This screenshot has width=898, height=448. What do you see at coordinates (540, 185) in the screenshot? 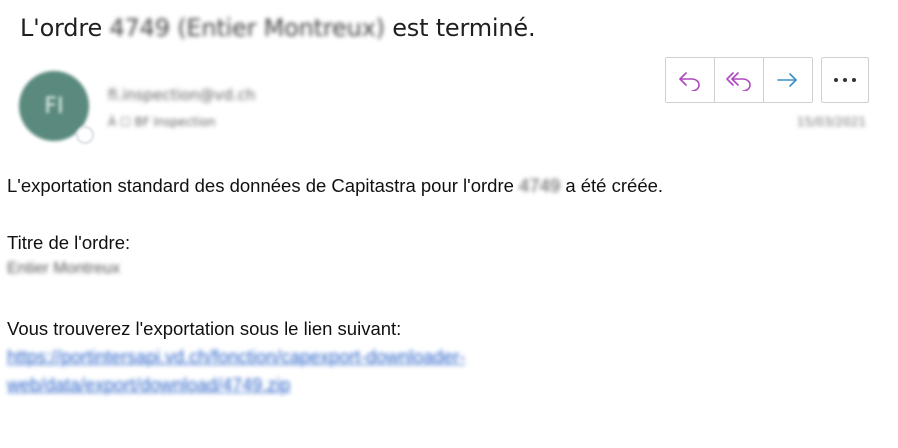
I see `order-number-redacted: 4749` at bounding box center [540, 185].